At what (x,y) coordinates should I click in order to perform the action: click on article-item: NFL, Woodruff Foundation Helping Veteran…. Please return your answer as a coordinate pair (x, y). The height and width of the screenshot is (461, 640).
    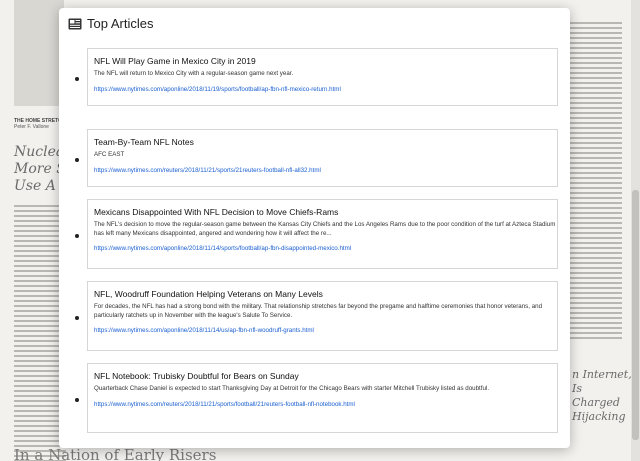
    Looking at the image, I should click on (316, 316).